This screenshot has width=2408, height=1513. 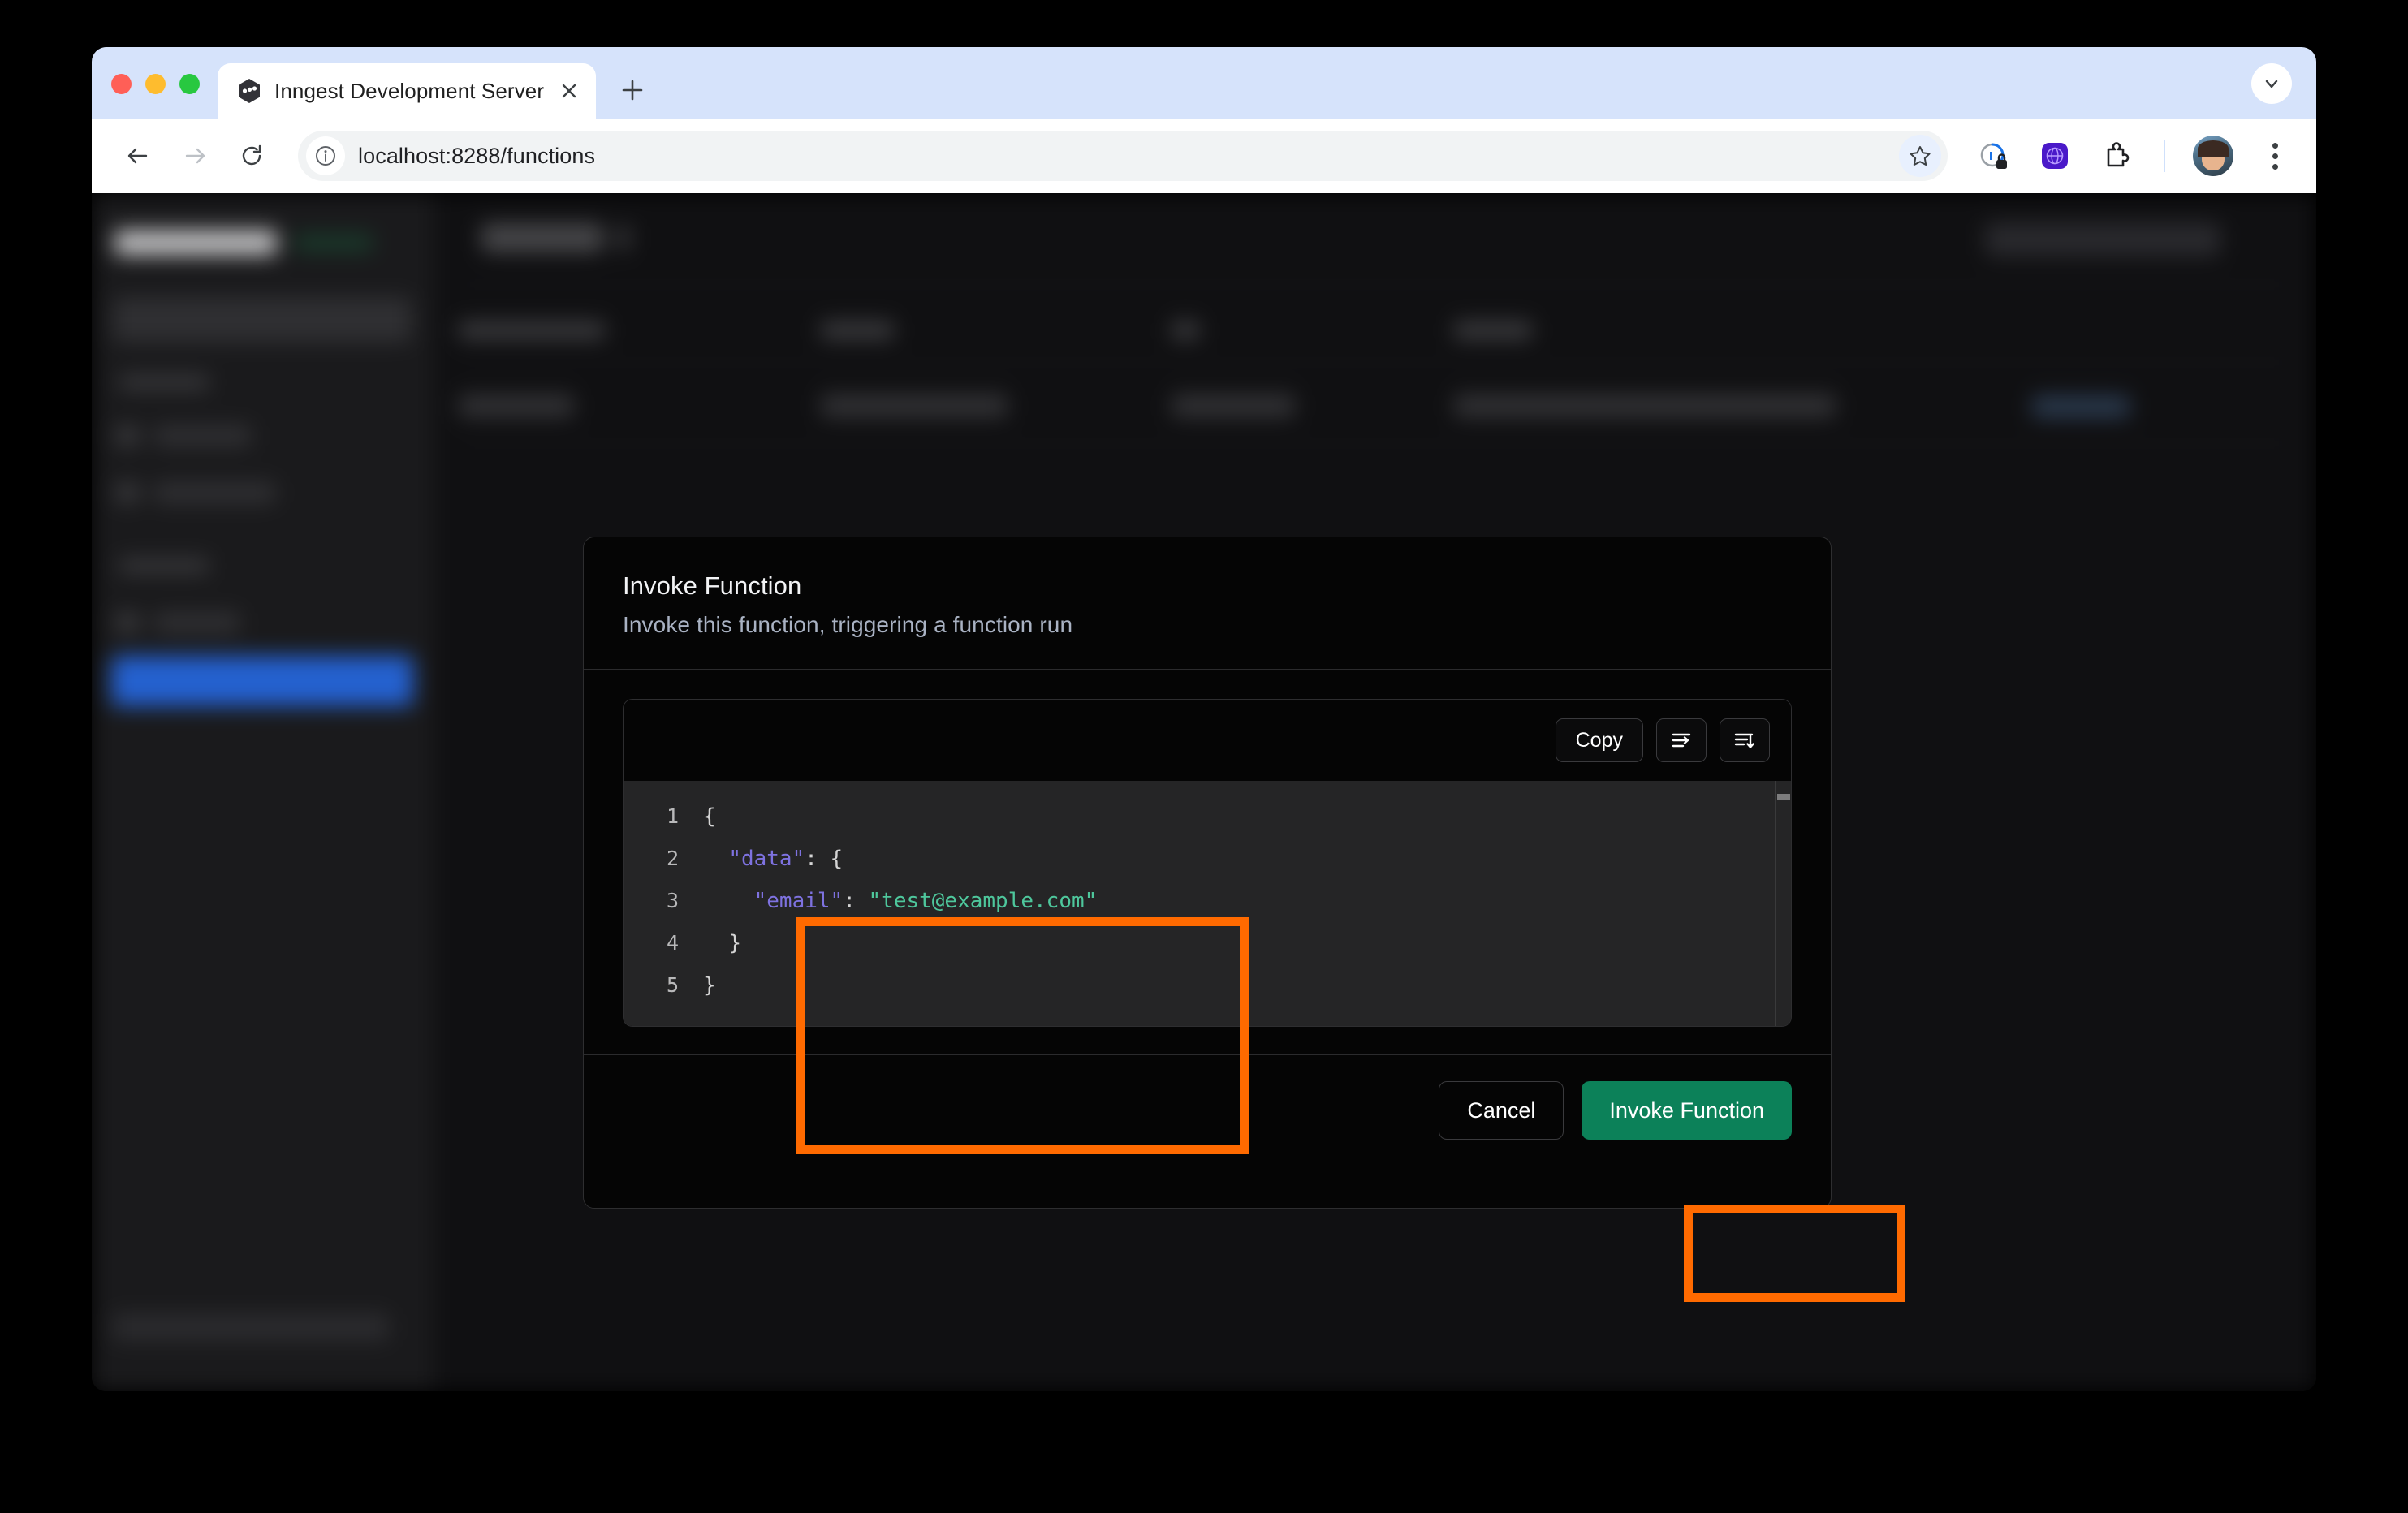 What do you see at coordinates (2081, 407) in the screenshot?
I see `table-row-link` at bounding box center [2081, 407].